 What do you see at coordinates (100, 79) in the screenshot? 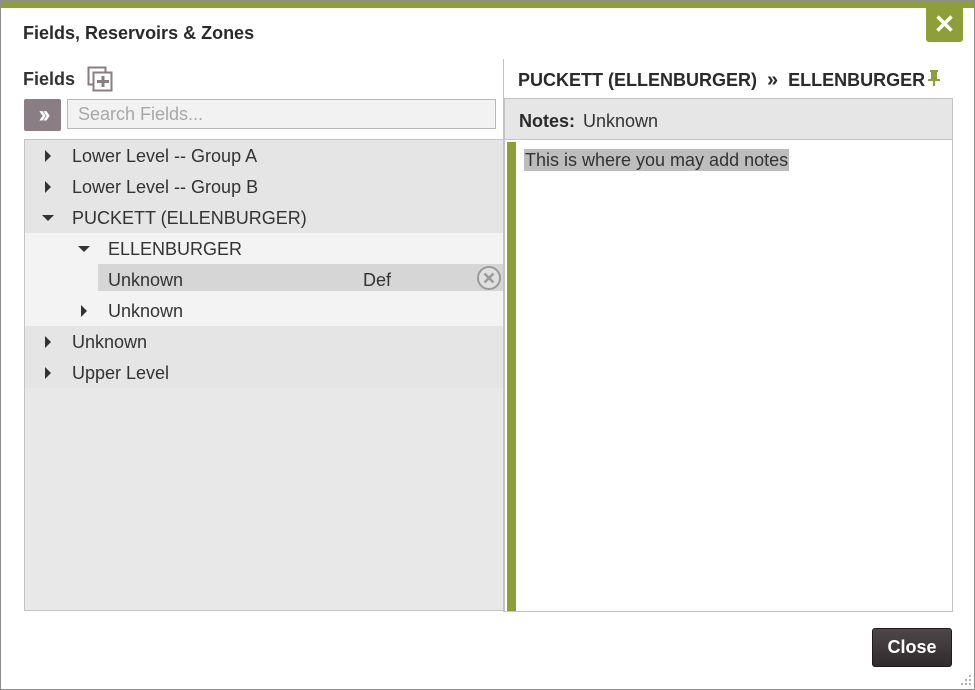
I see `add-copy-icon` at bounding box center [100, 79].